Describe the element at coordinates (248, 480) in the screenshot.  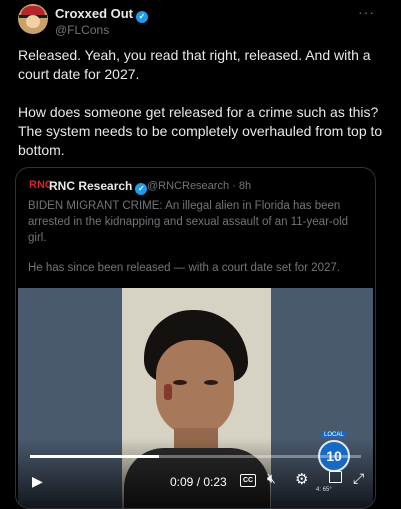
I see `captions-icon: CC` at that location.